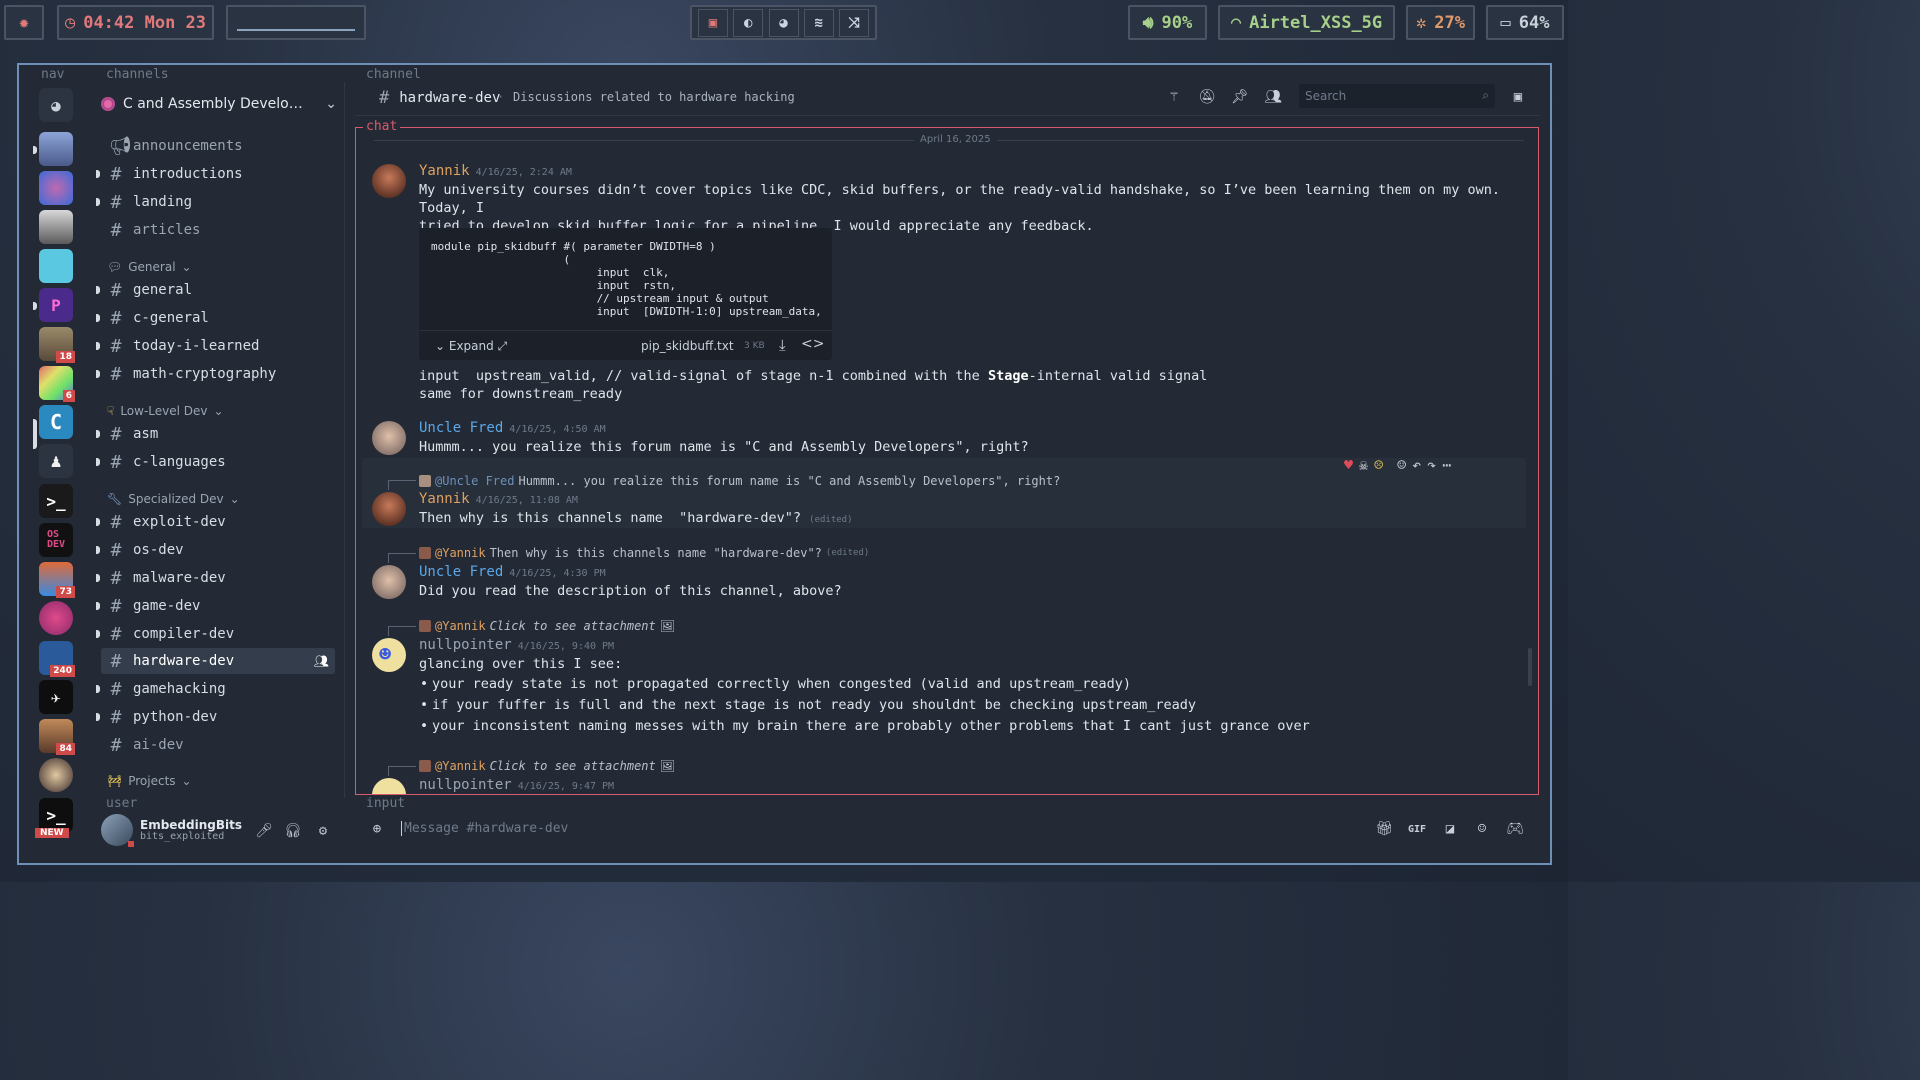 This screenshot has width=1920, height=1080. I want to click on channel-introductions: # introductions, so click(215, 174).